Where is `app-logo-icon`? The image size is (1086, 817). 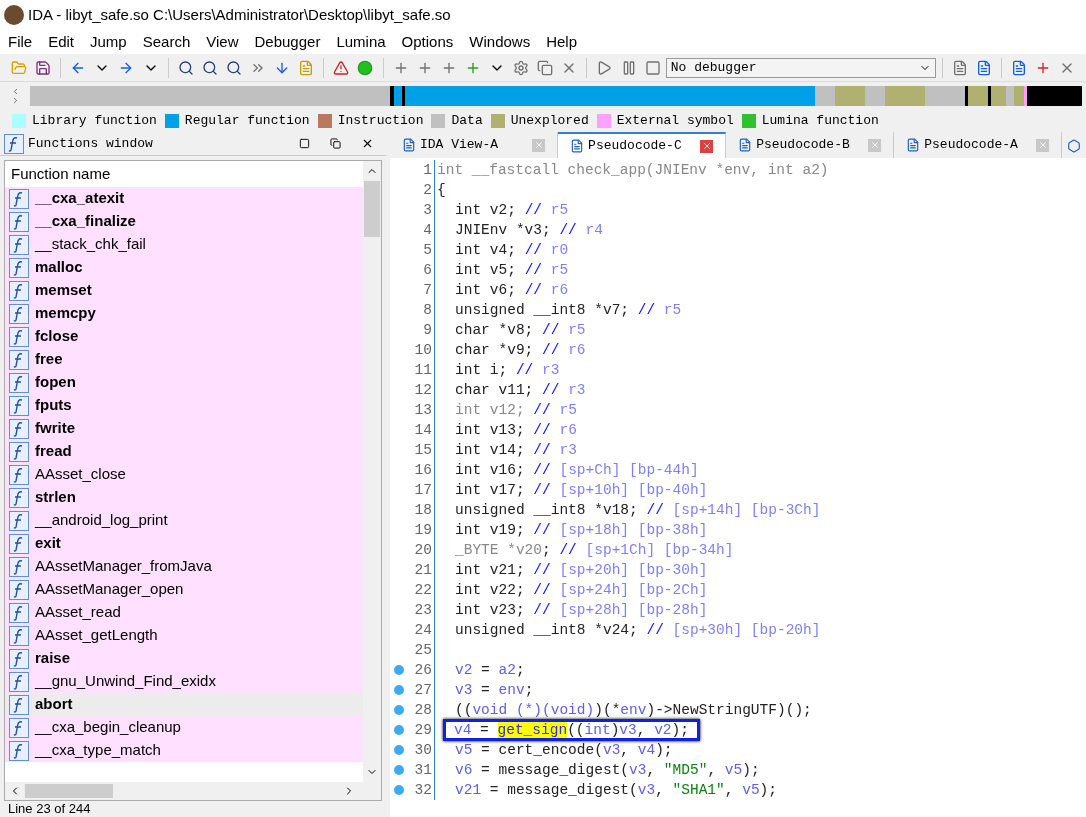 app-logo-icon is located at coordinates (14, 15).